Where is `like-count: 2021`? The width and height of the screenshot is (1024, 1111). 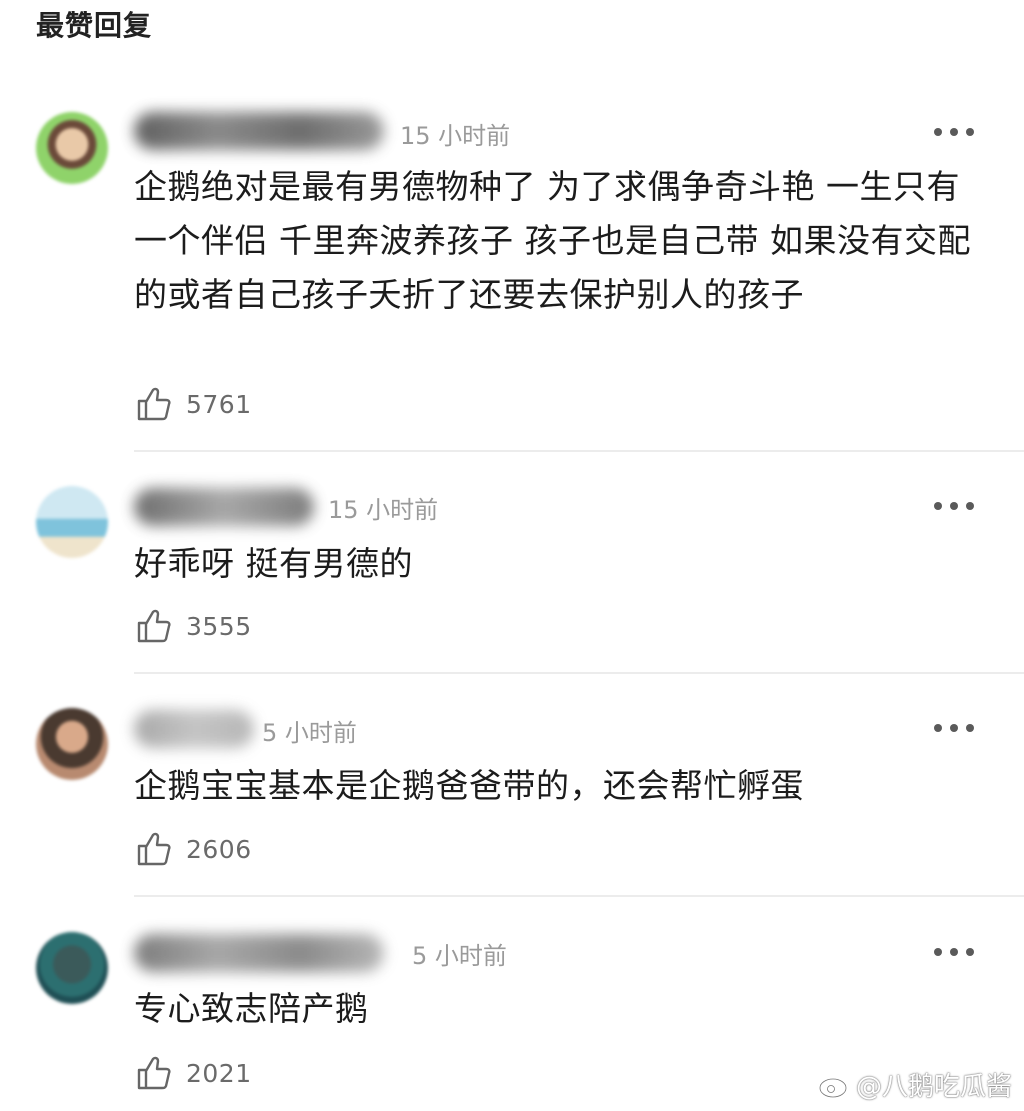 like-count: 2021 is located at coordinates (219, 1073).